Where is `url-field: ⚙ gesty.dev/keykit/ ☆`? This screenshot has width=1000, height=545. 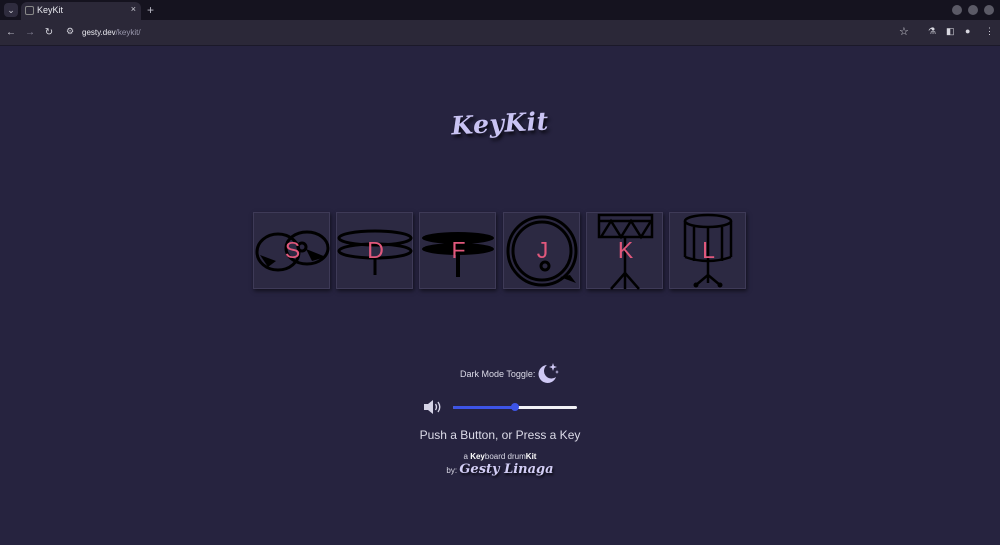 url-field: ⚙ gesty.dev/keykit/ ☆ is located at coordinates (489, 33).